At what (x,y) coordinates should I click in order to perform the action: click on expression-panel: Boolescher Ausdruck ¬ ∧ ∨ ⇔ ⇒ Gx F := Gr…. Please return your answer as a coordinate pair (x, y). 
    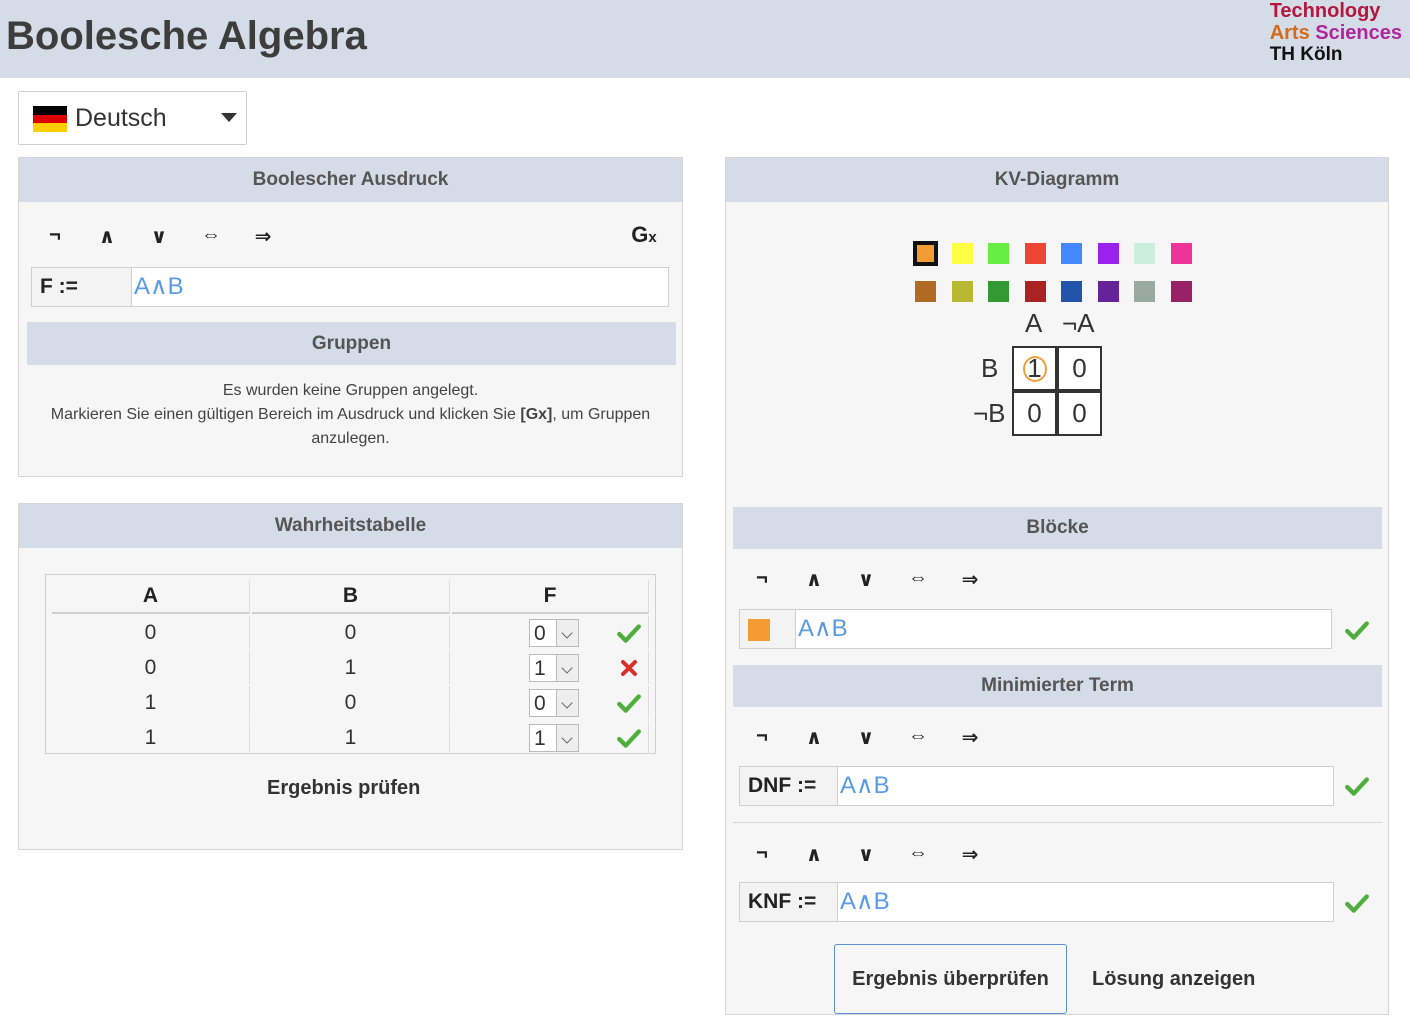
    Looking at the image, I should click on (350, 317).